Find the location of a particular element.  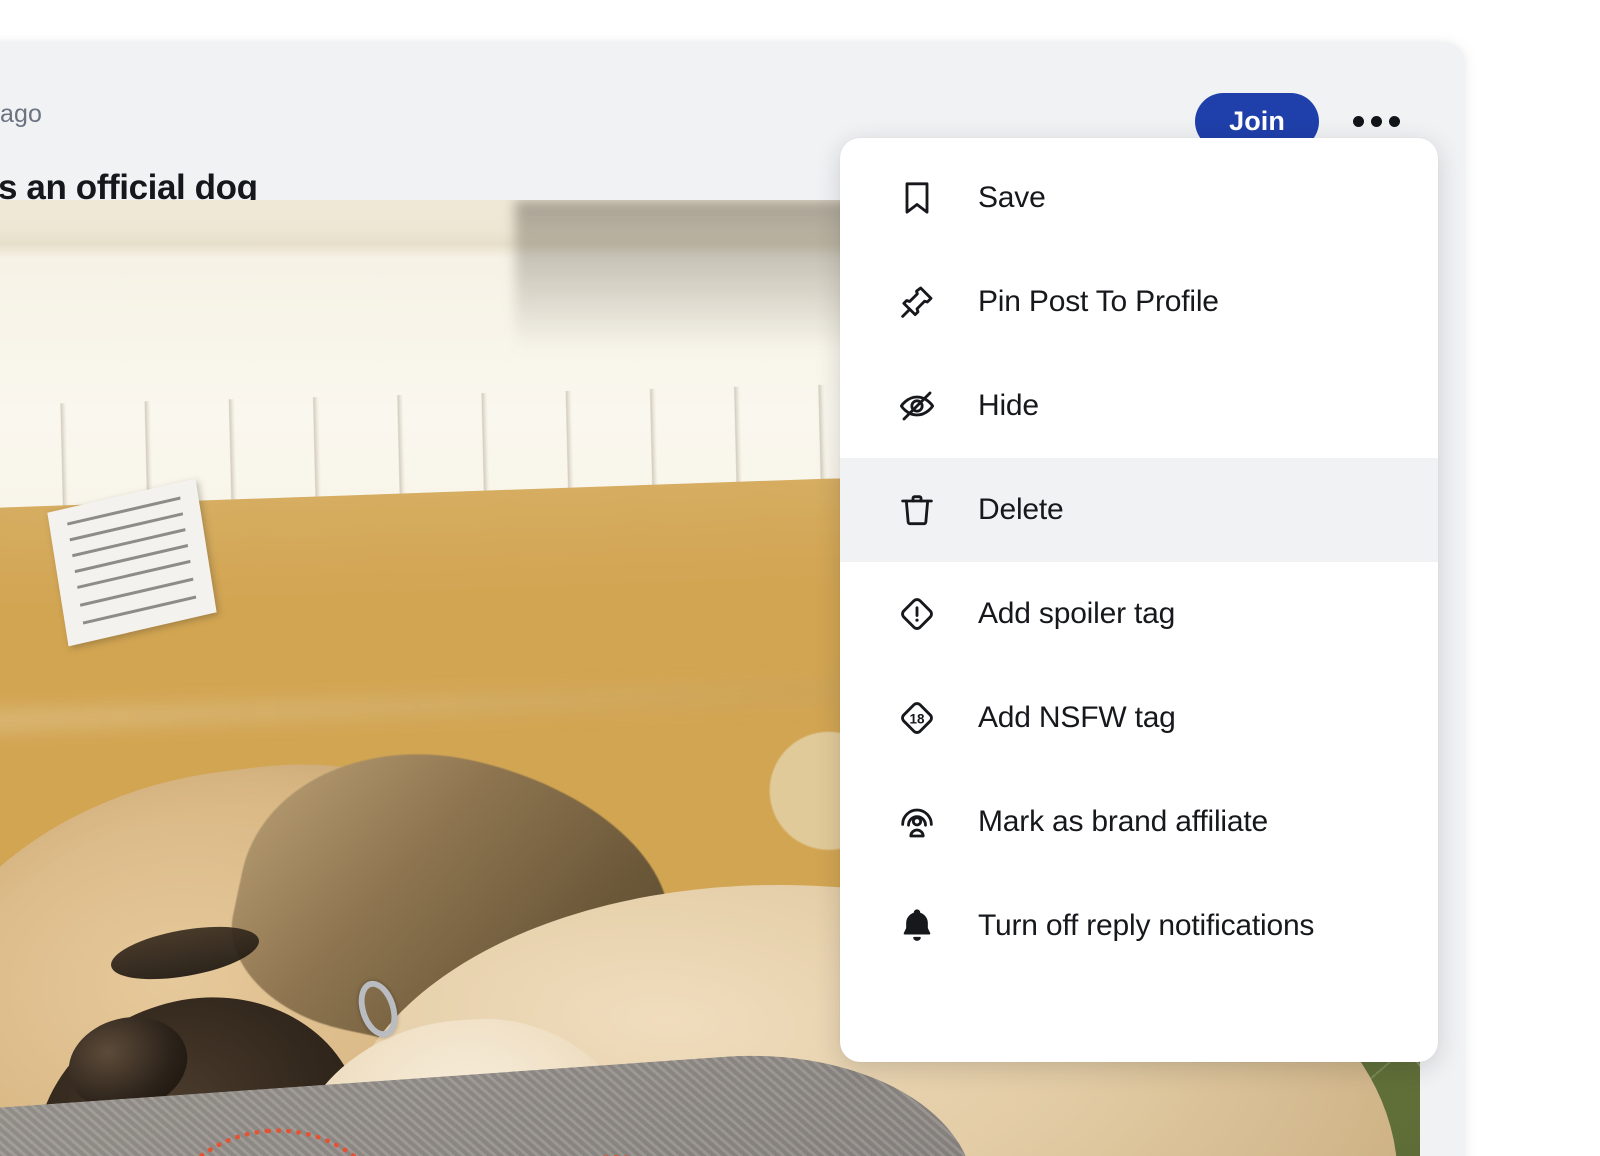

nsfw-18-diamond-icon: 18 is located at coordinates (917, 718).